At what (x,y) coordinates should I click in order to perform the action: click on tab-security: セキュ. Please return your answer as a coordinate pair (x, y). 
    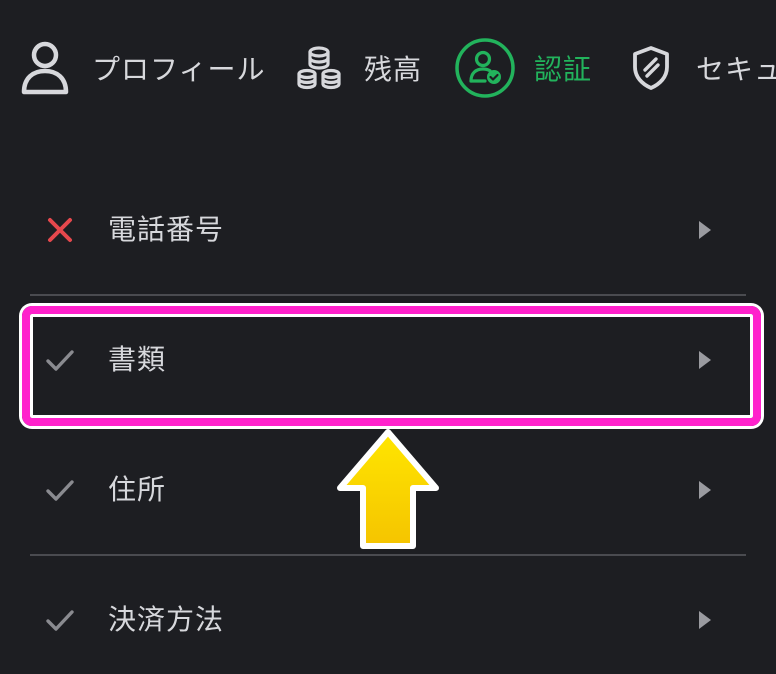
    Looking at the image, I should click on (703, 68).